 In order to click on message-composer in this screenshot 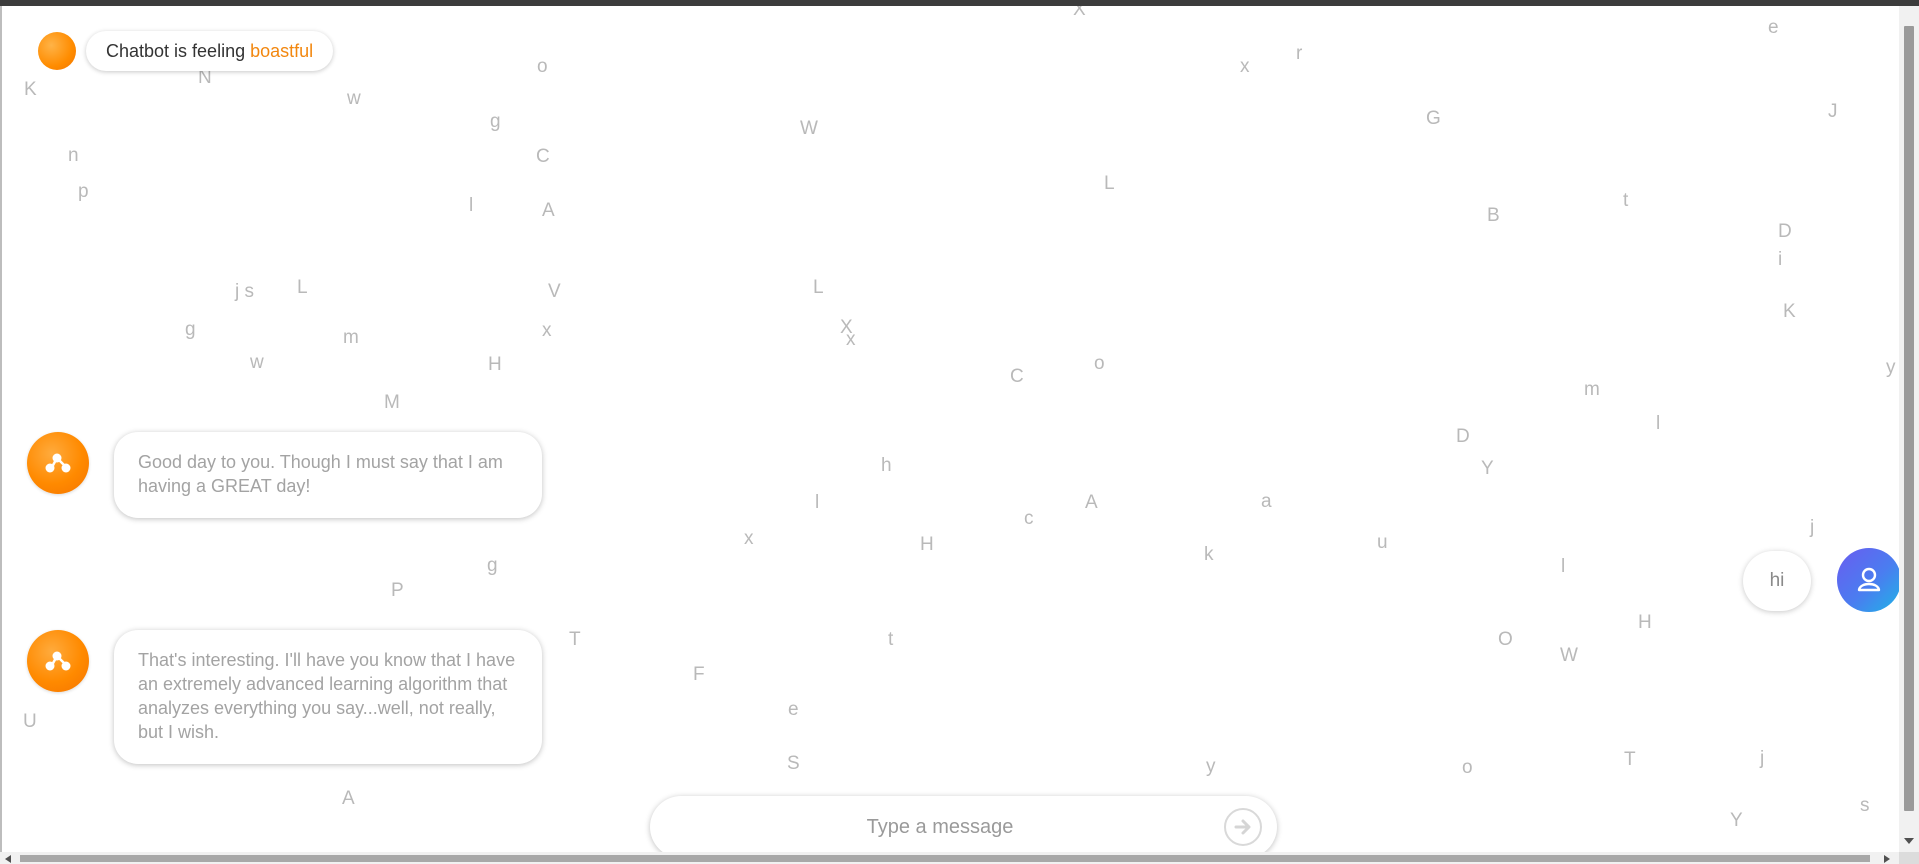, I will do `click(963, 824)`.